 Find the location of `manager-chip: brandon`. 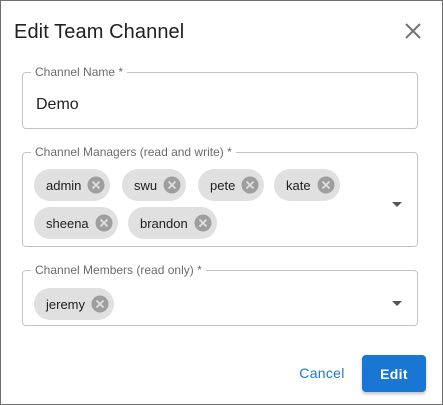

manager-chip: brandon is located at coordinates (172, 223).